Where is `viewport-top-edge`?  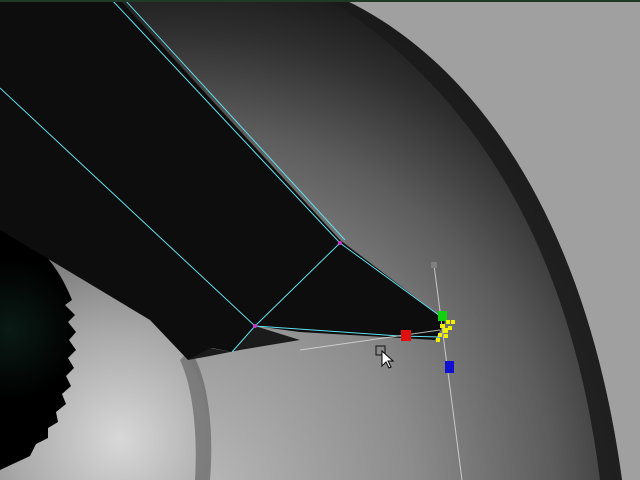 viewport-top-edge is located at coordinates (320, 1).